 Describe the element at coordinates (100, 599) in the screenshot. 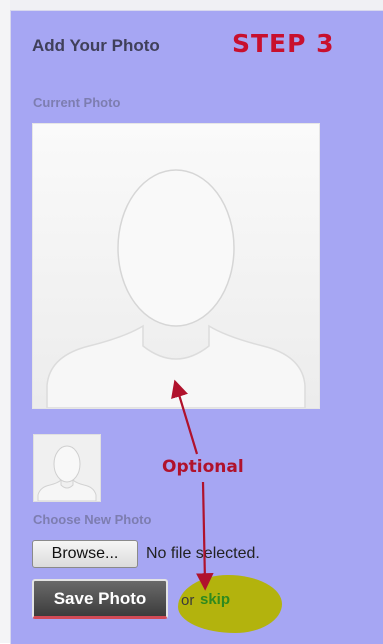

I see `save-photo-button: Save Photo` at that location.